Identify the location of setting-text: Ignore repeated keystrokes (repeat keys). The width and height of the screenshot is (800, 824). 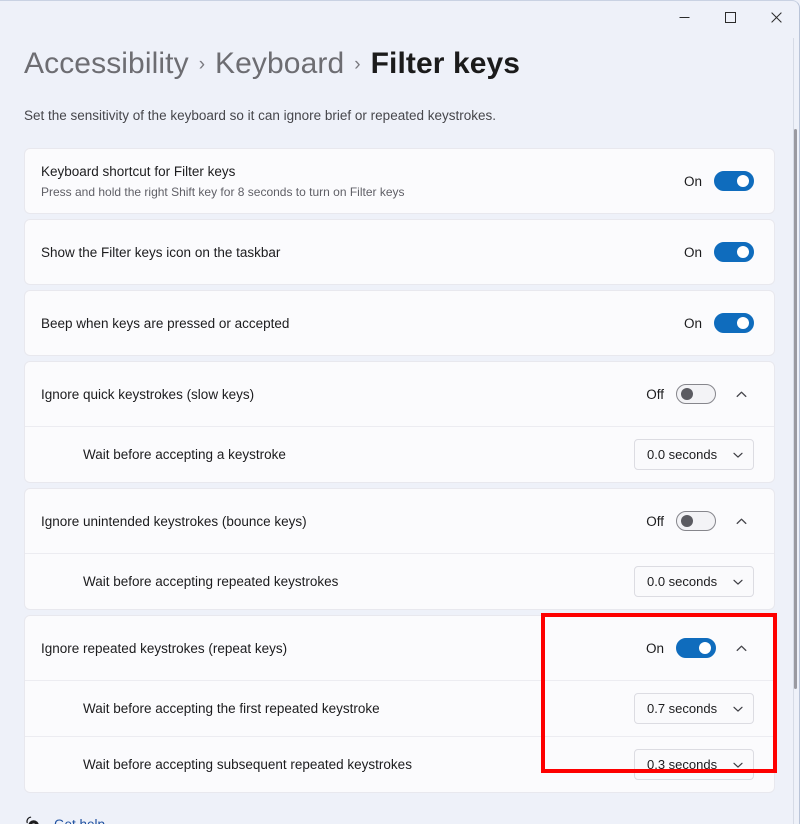
(341, 648).